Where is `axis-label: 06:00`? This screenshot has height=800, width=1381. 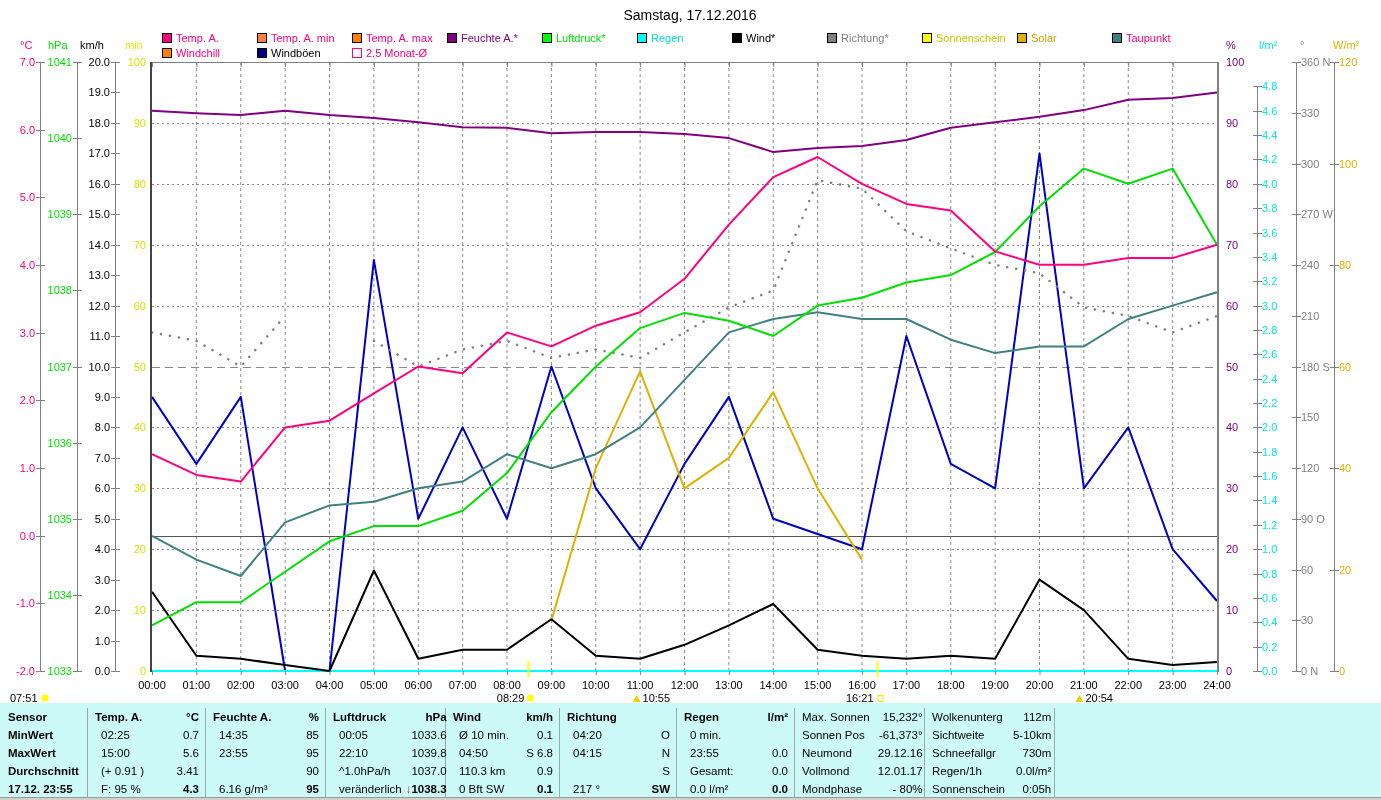 axis-label: 06:00 is located at coordinates (418, 685).